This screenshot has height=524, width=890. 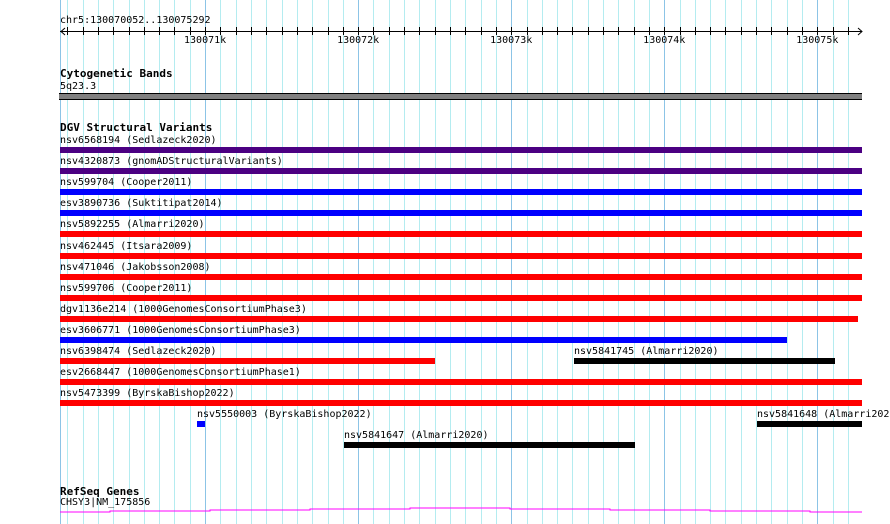 What do you see at coordinates (180, 373) in the screenshot?
I see `variant-label: esv2668447 (1000GenomesConsortiumPhase1)` at bounding box center [180, 373].